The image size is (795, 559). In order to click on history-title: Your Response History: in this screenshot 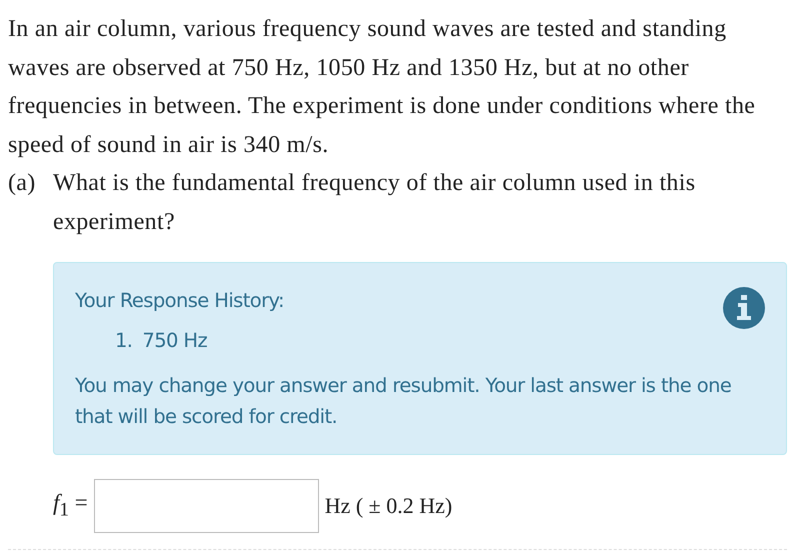, I will do `click(179, 301)`.